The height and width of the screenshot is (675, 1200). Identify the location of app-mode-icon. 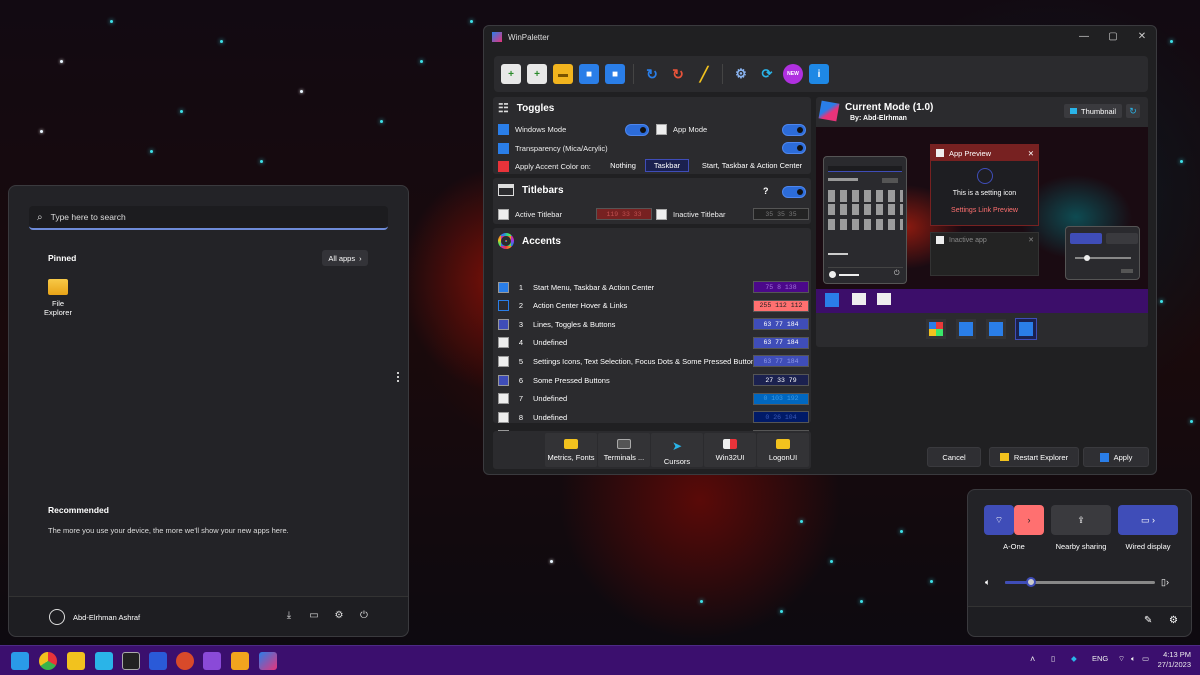
(661, 129).